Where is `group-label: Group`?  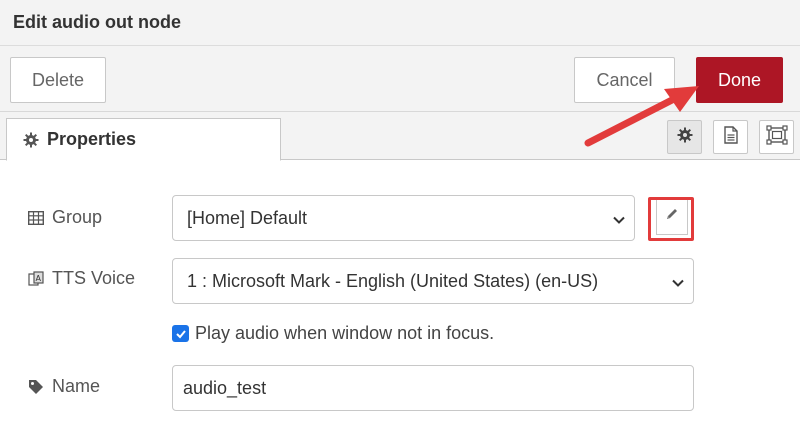 group-label: Group is located at coordinates (65, 217).